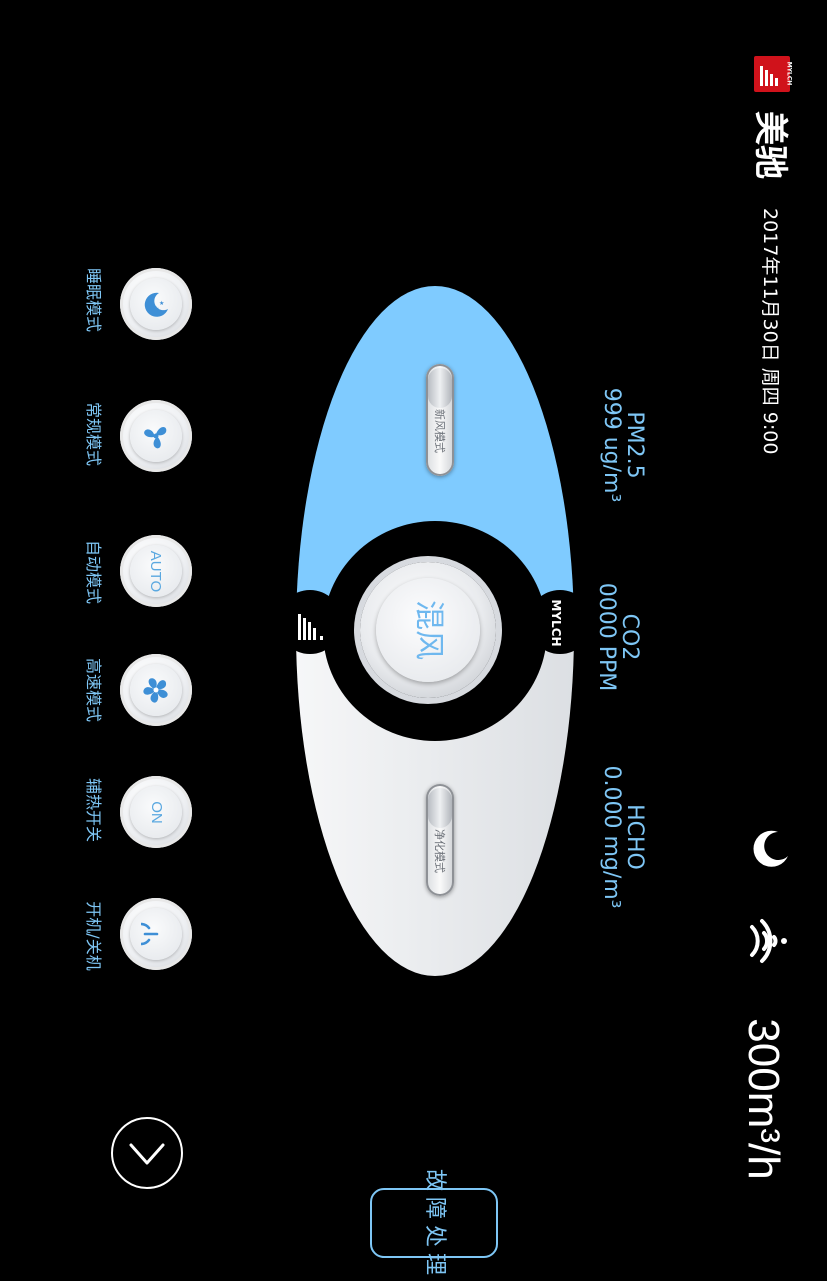 The image size is (827, 1281). I want to click on fresh-air-mode-label: 新风模式, so click(439, 431).